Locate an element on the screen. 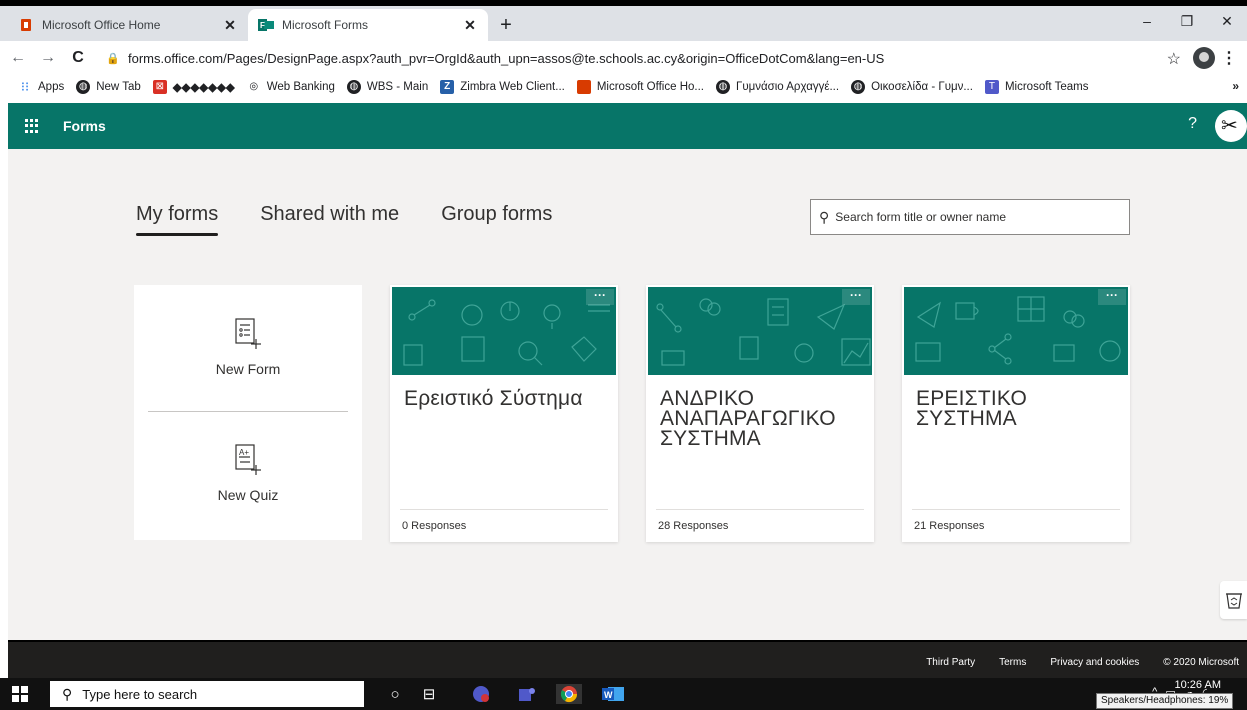 The image size is (1247, 710). form-card: ··· ΕΡΕΙΣΤΙΚΟ ΣΥΣΤΗΜΑ 21 Responses is located at coordinates (1016, 413).